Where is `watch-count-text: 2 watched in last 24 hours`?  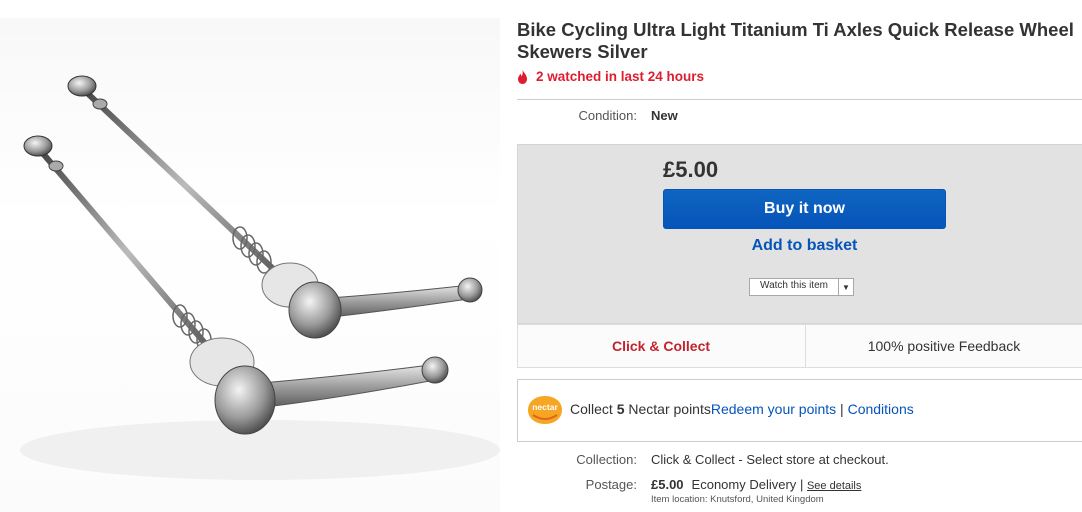
watch-count-text: 2 watched in last 24 hours is located at coordinates (620, 76).